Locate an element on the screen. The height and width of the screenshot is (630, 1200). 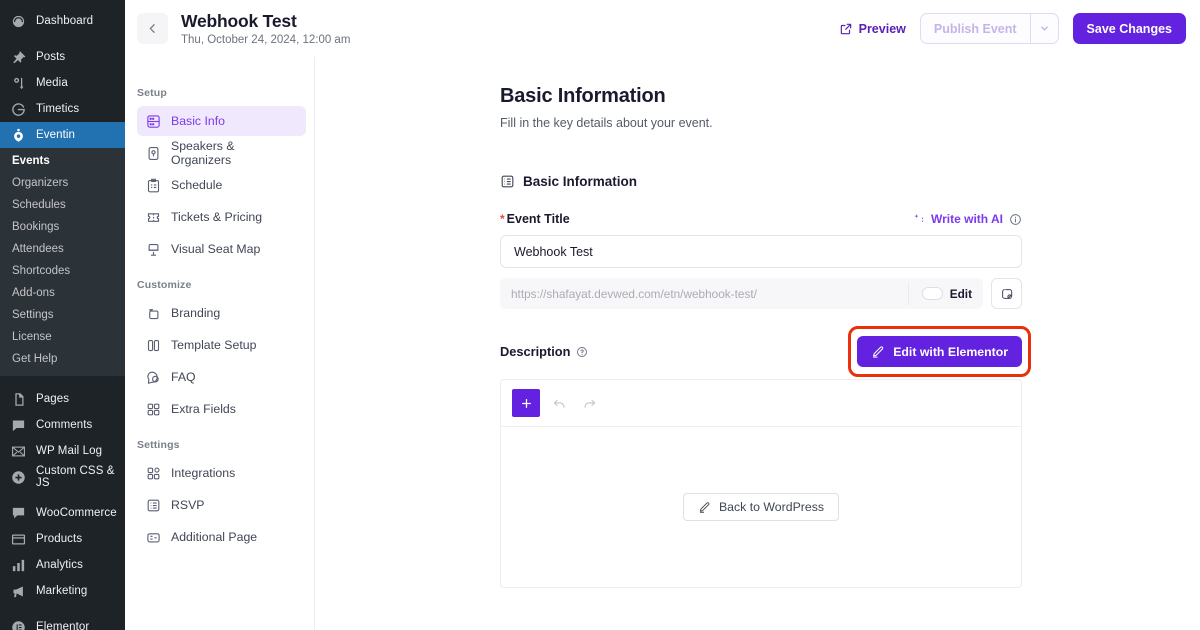
save-changes-button: Save Changes is located at coordinates (1129, 28).